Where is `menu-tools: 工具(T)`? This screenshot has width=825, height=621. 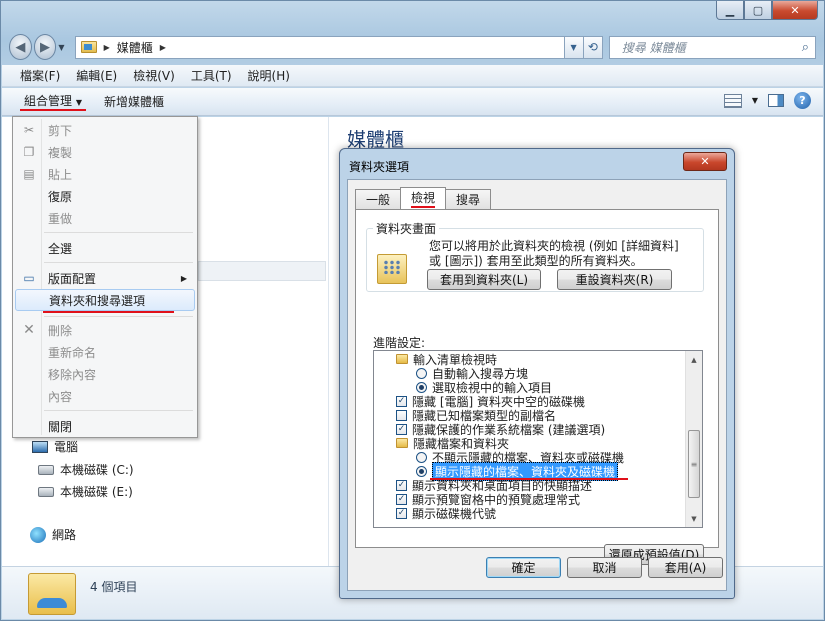
menu-tools: 工具(T) is located at coordinates (211, 75).